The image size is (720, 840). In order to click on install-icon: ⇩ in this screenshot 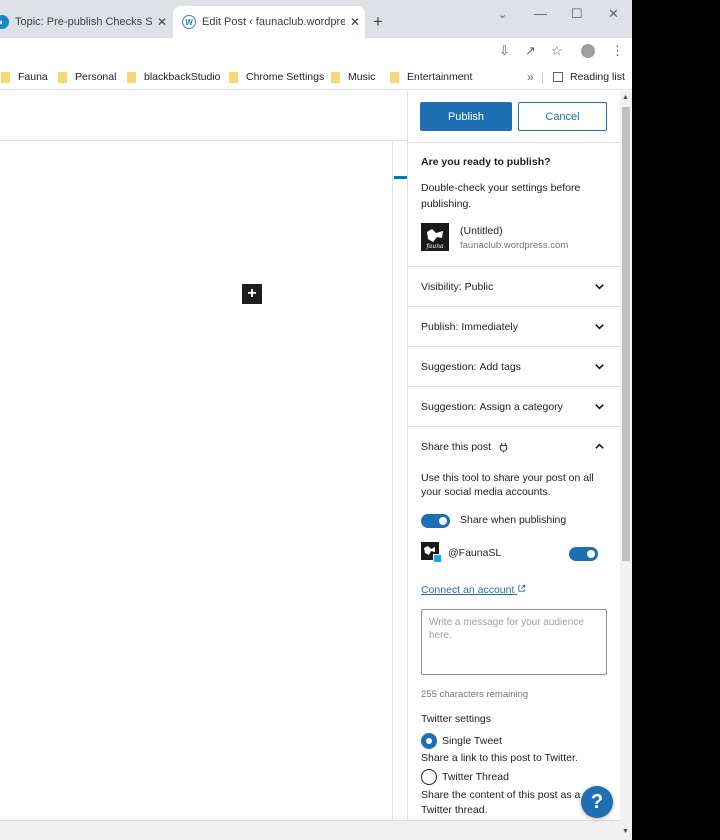, I will do `click(504, 51)`.